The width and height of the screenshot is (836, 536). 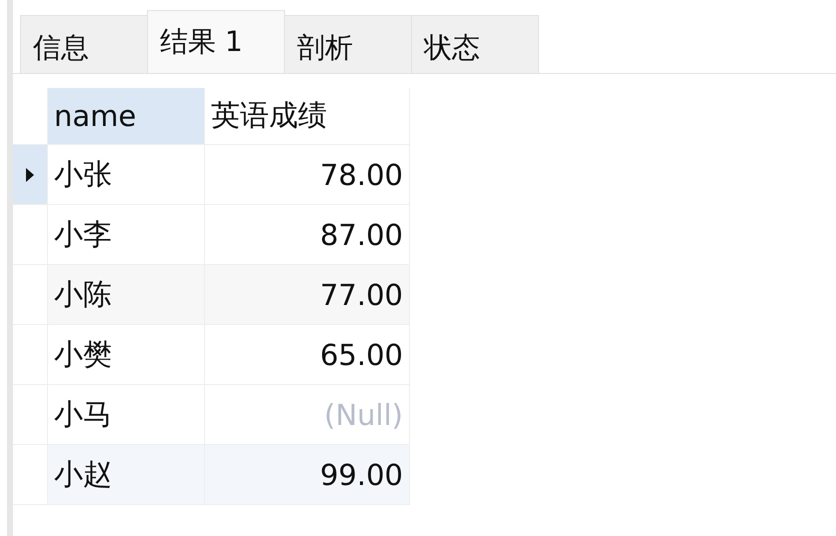 What do you see at coordinates (307, 235) in the screenshot?
I see `table-cell: 87.00` at bounding box center [307, 235].